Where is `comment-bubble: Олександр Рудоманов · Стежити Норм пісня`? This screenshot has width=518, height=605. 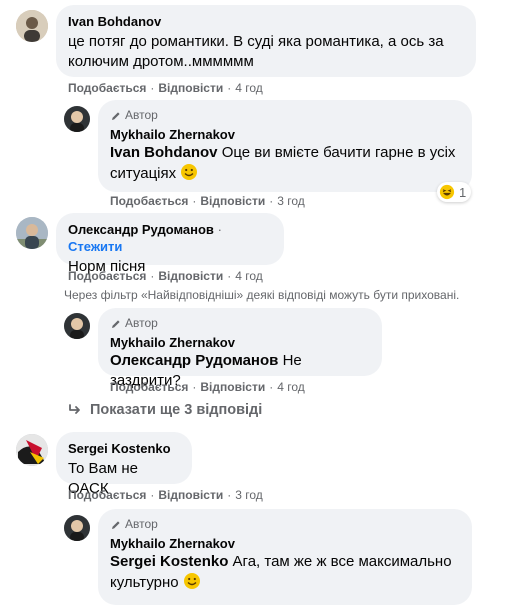
comment-bubble: Олександр Рудоманов · Стежити Норм пісня is located at coordinates (170, 244).